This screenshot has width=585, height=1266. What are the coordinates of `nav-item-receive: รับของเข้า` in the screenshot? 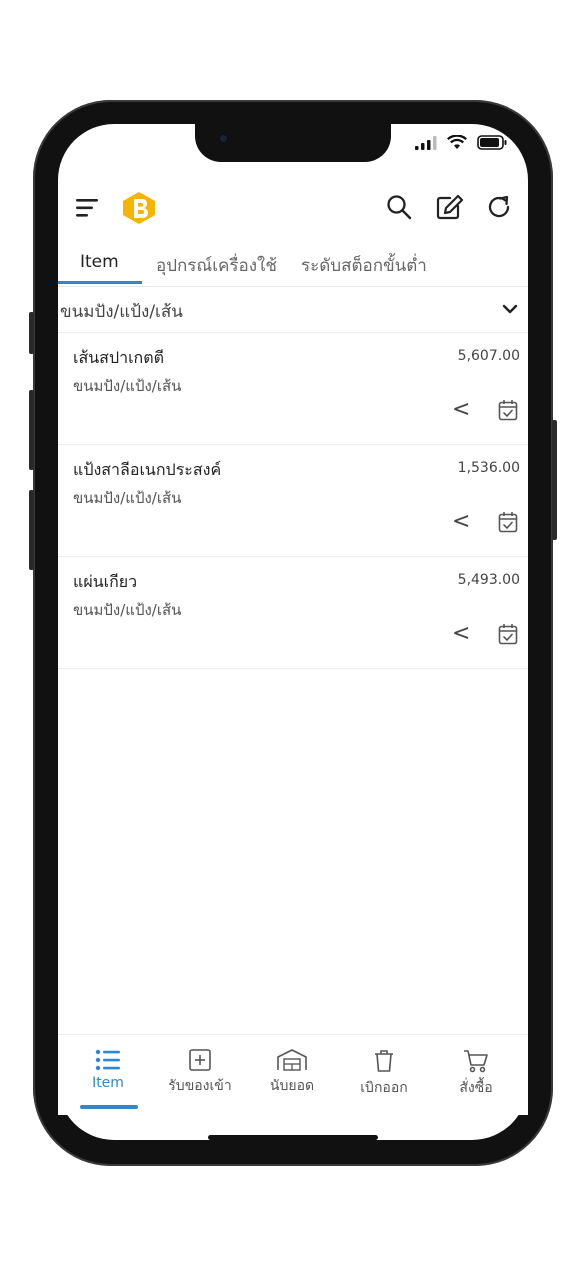 It's located at (200, 1073).